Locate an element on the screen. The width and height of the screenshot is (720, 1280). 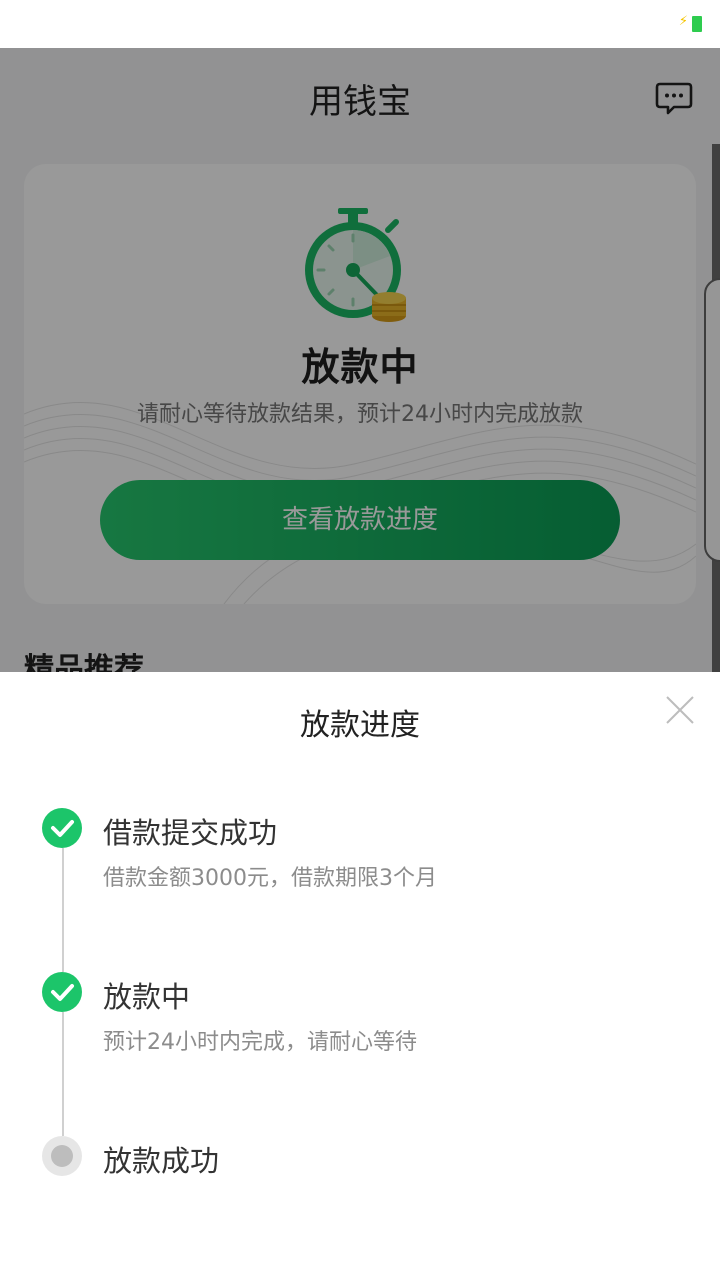
close-icon is located at coordinates (680, 710).